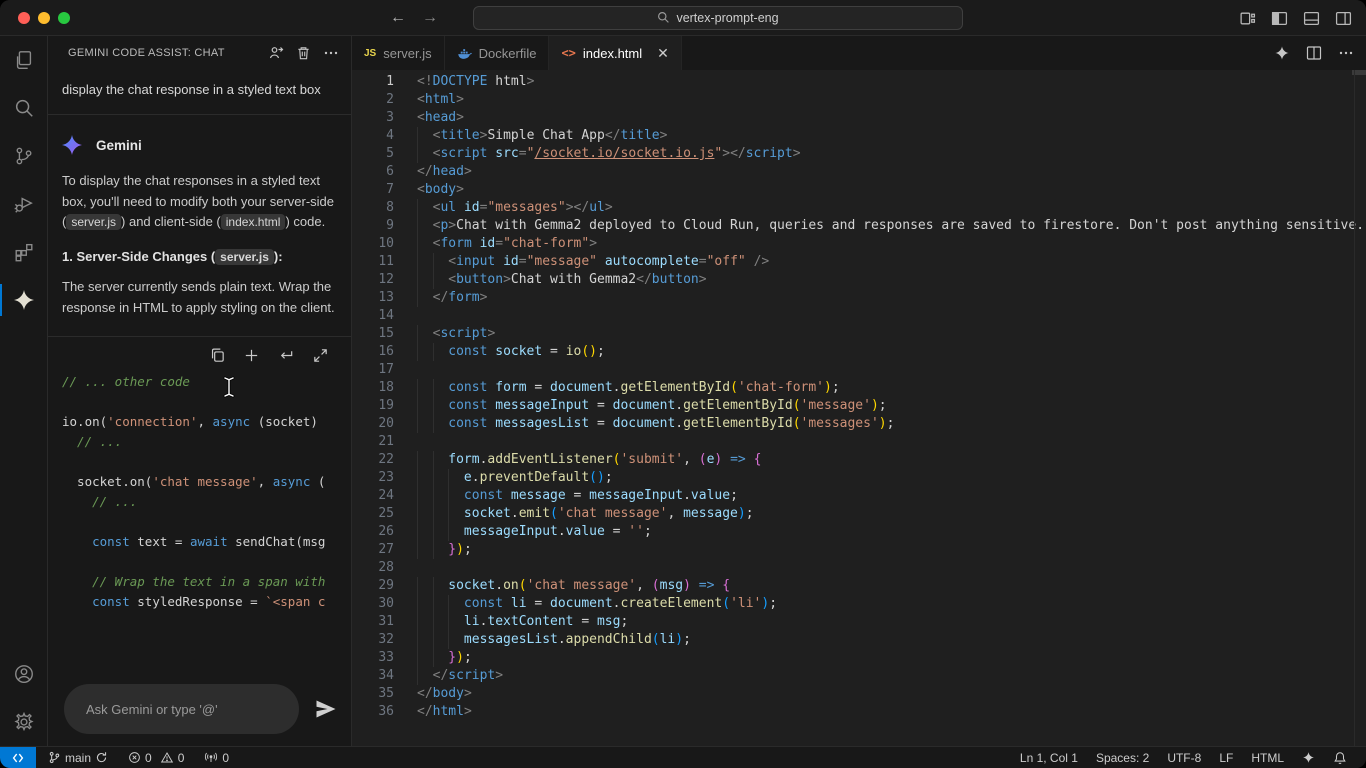  I want to click on line-number: 27, so click(386, 549).